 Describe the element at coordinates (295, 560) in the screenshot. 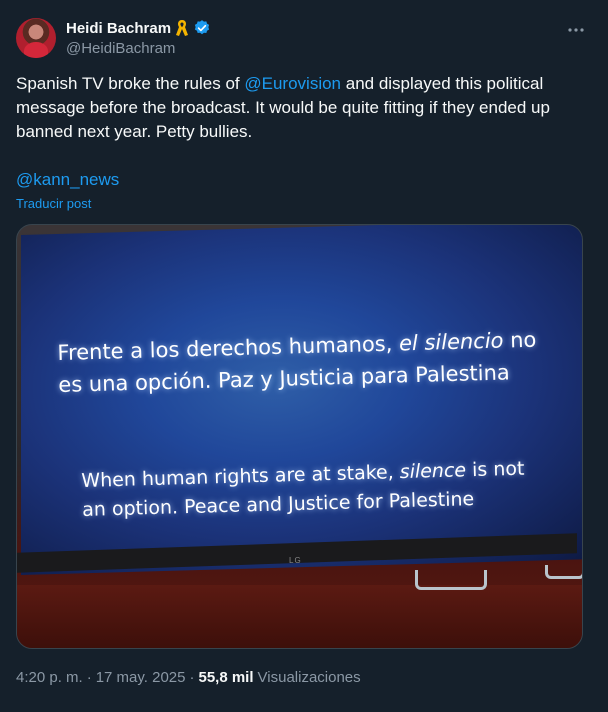

I see `tv-brand-logo: LG` at that location.